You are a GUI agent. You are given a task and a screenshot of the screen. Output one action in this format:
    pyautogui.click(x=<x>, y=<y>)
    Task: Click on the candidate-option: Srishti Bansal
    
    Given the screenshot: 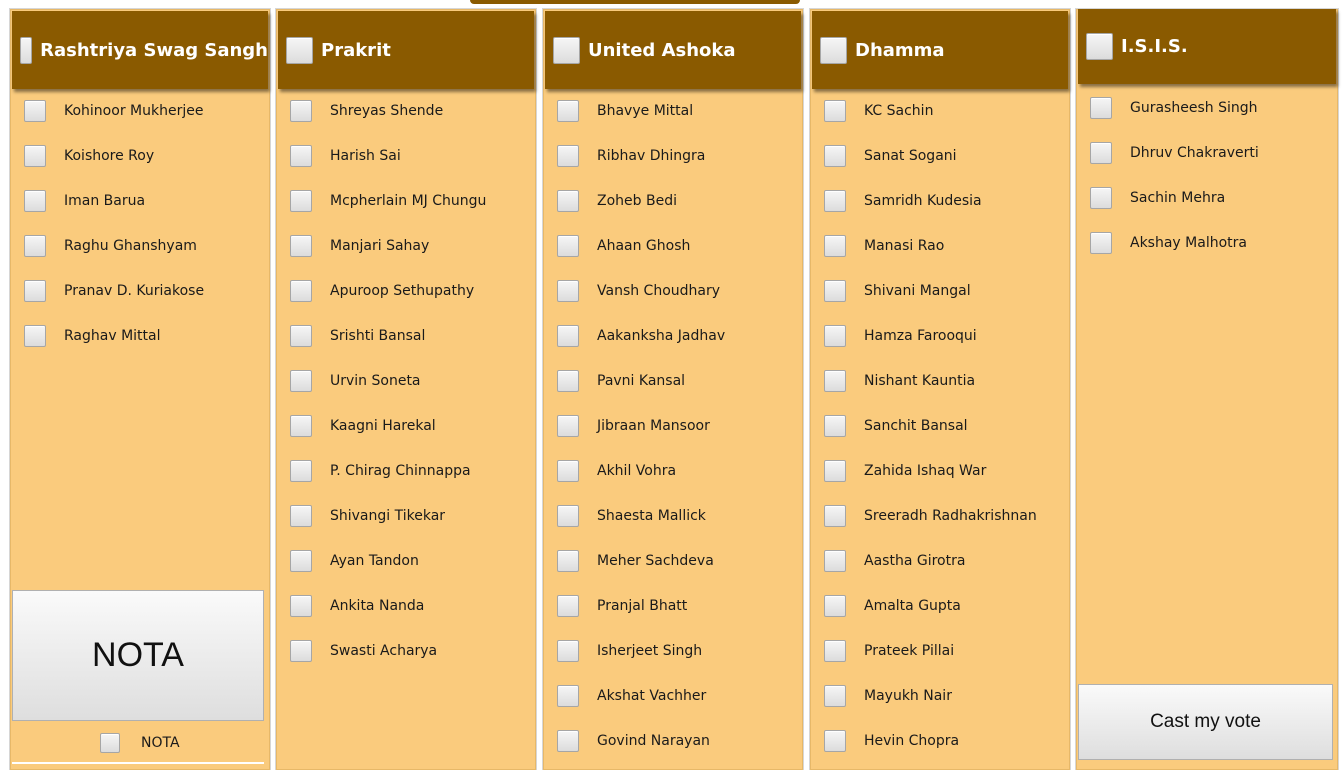 What is the action you would take?
    pyautogui.click(x=357, y=336)
    